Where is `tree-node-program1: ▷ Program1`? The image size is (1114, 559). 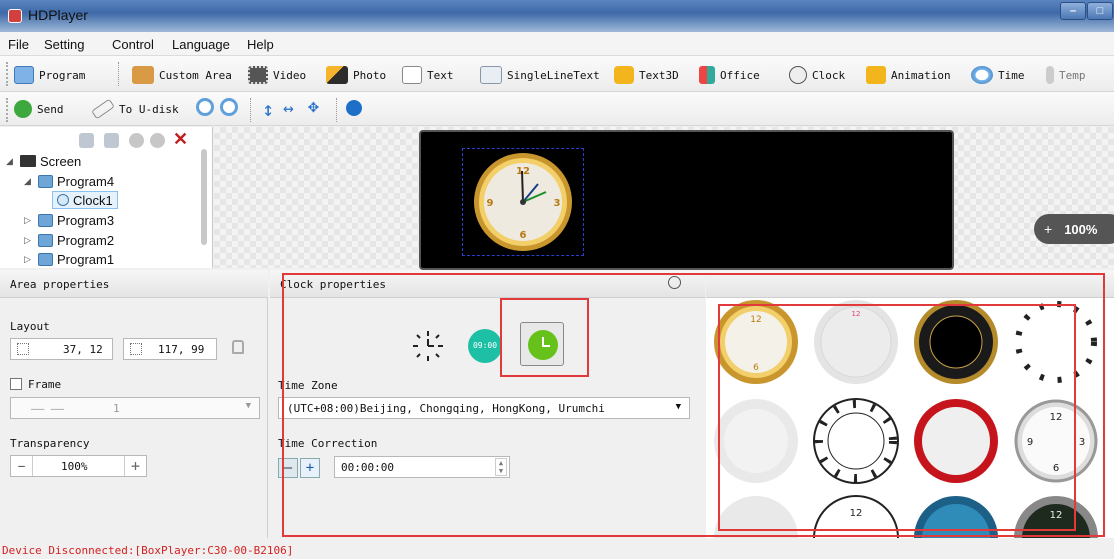 tree-node-program1: ▷ Program1 is located at coordinates (69, 259).